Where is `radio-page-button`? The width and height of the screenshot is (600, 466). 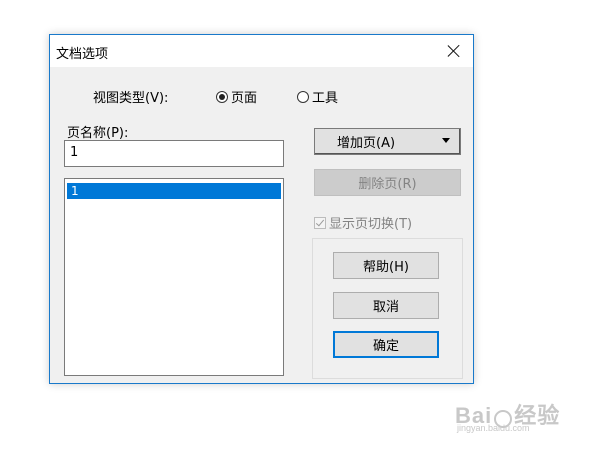 radio-page-button is located at coordinates (222, 96).